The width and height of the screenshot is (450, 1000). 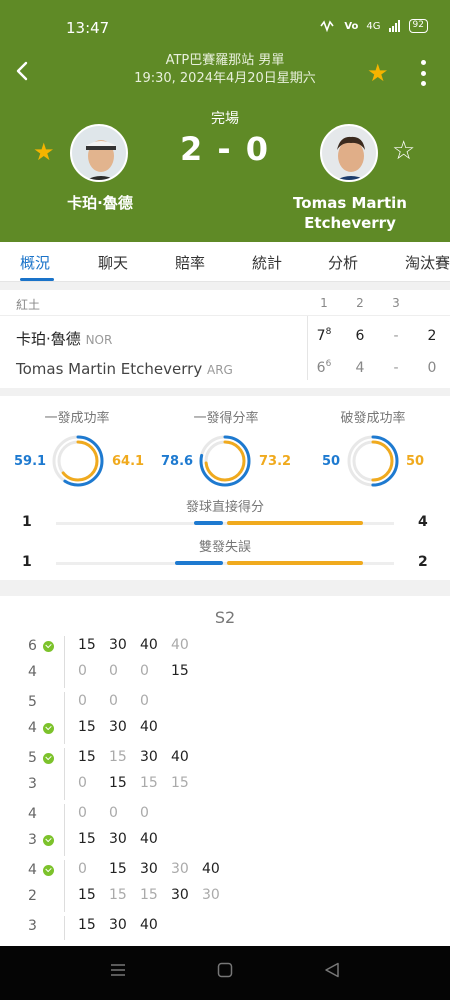 What do you see at coordinates (396, 303) in the screenshot?
I see `set3-header: 3` at bounding box center [396, 303].